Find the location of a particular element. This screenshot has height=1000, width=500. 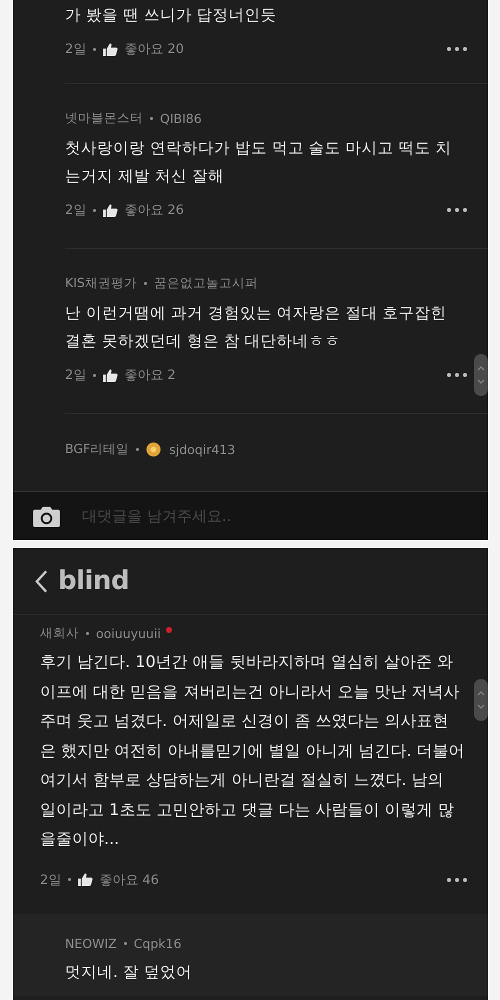

nickname: QIBI86 is located at coordinates (181, 118).